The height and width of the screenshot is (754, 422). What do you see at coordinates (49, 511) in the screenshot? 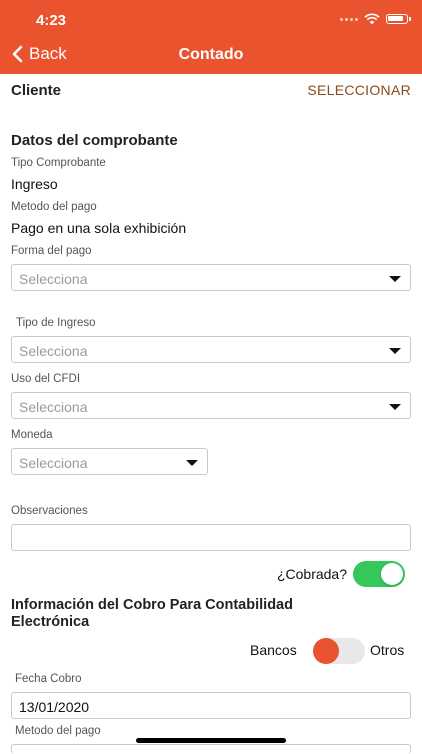
I see `observaciones-label: Observaciones` at bounding box center [49, 511].